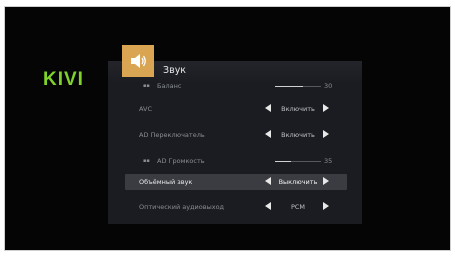 The height and width of the screenshot is (258, 455). I want to click on setting-value: PCM, so click(298, 207).